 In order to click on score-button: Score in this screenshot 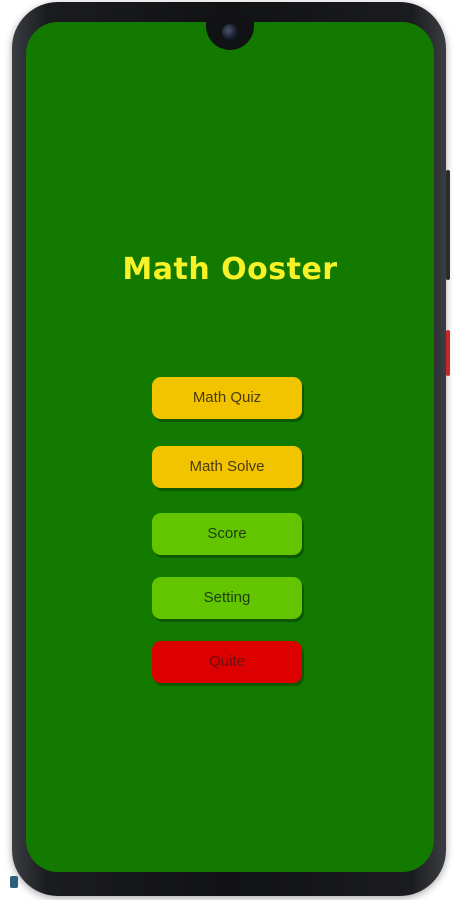, I will do `click(227, 534)`.